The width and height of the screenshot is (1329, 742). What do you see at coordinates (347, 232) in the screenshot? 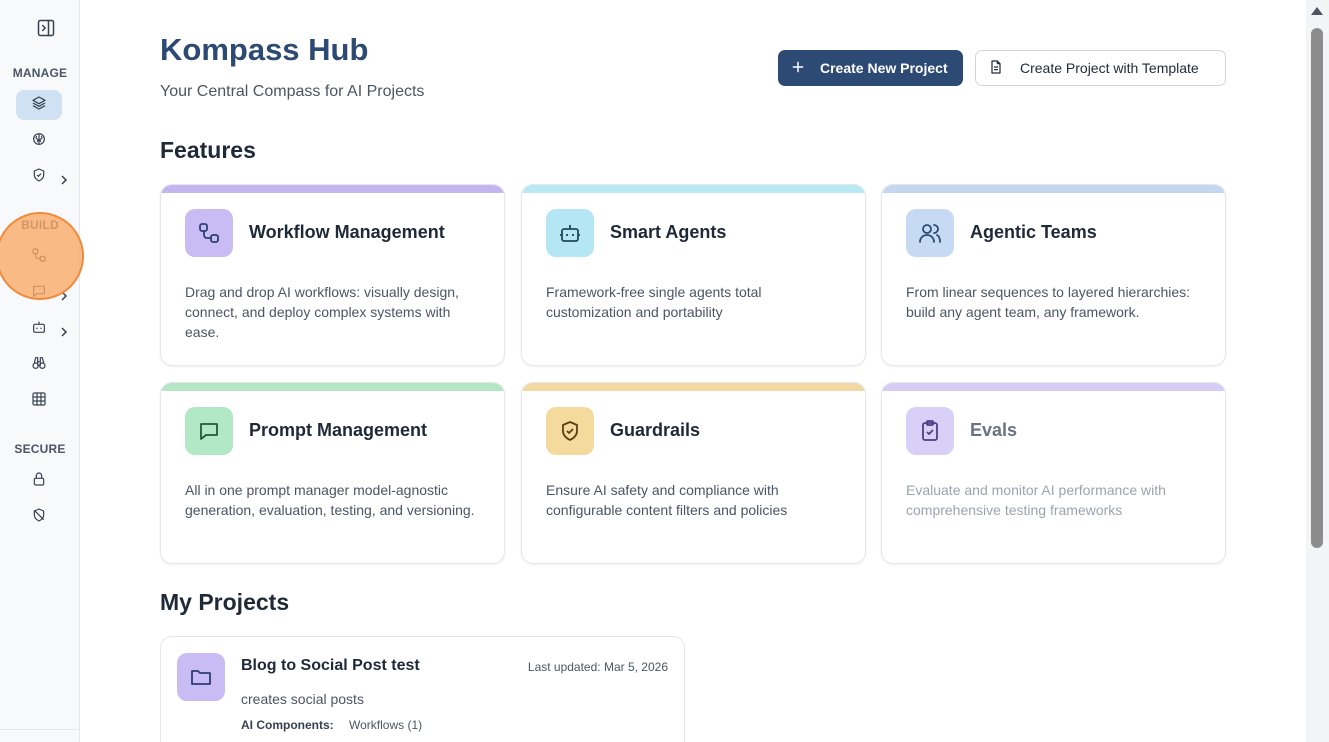
I see `card-title: Workflow Management` at bounding box center [347, 232].